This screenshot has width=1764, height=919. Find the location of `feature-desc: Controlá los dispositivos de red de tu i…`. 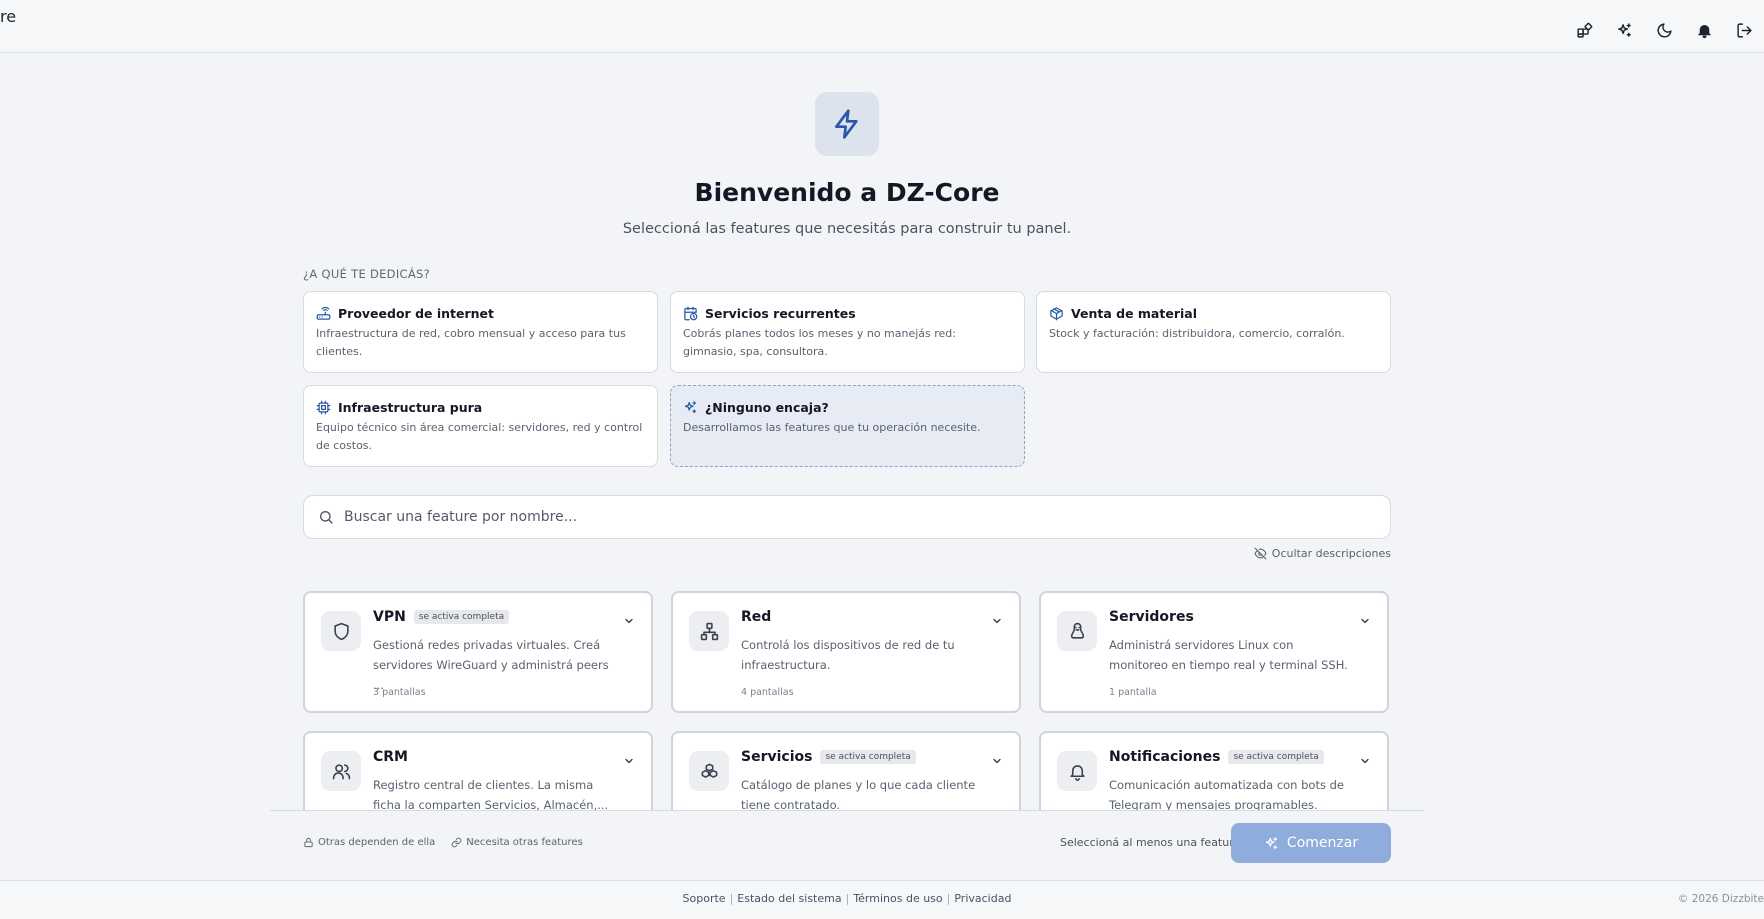

feature-desc: Controlá los dispositivos de red de tu i… is located at coordinates (848, 655).